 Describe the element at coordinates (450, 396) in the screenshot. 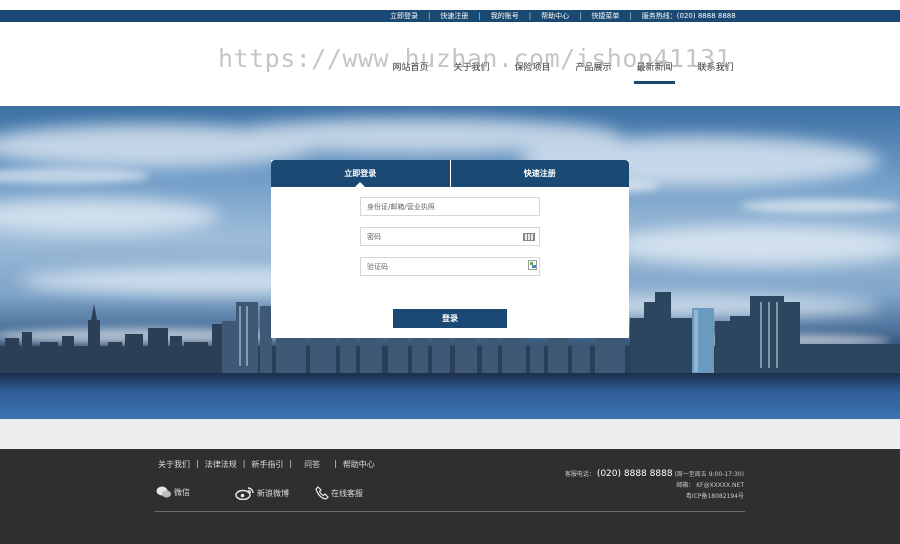

I see `floor-reflection` at that location.